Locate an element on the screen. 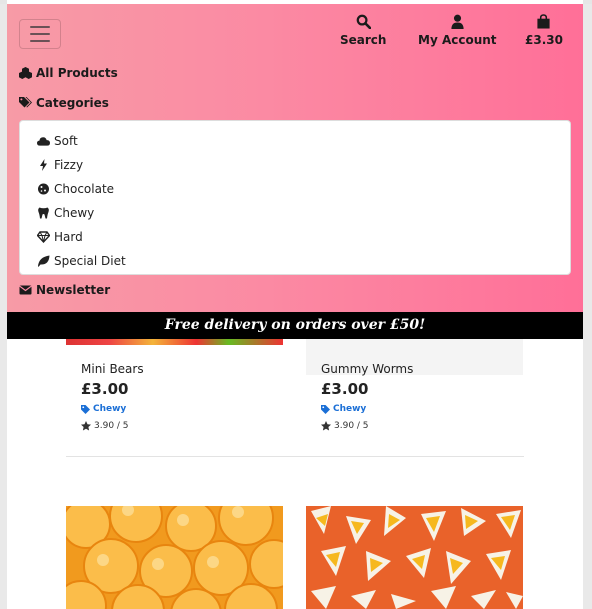 This screenshot has width=592, height=609. category-item-chocolate: Chocolate is located at coordinates (295, 189).